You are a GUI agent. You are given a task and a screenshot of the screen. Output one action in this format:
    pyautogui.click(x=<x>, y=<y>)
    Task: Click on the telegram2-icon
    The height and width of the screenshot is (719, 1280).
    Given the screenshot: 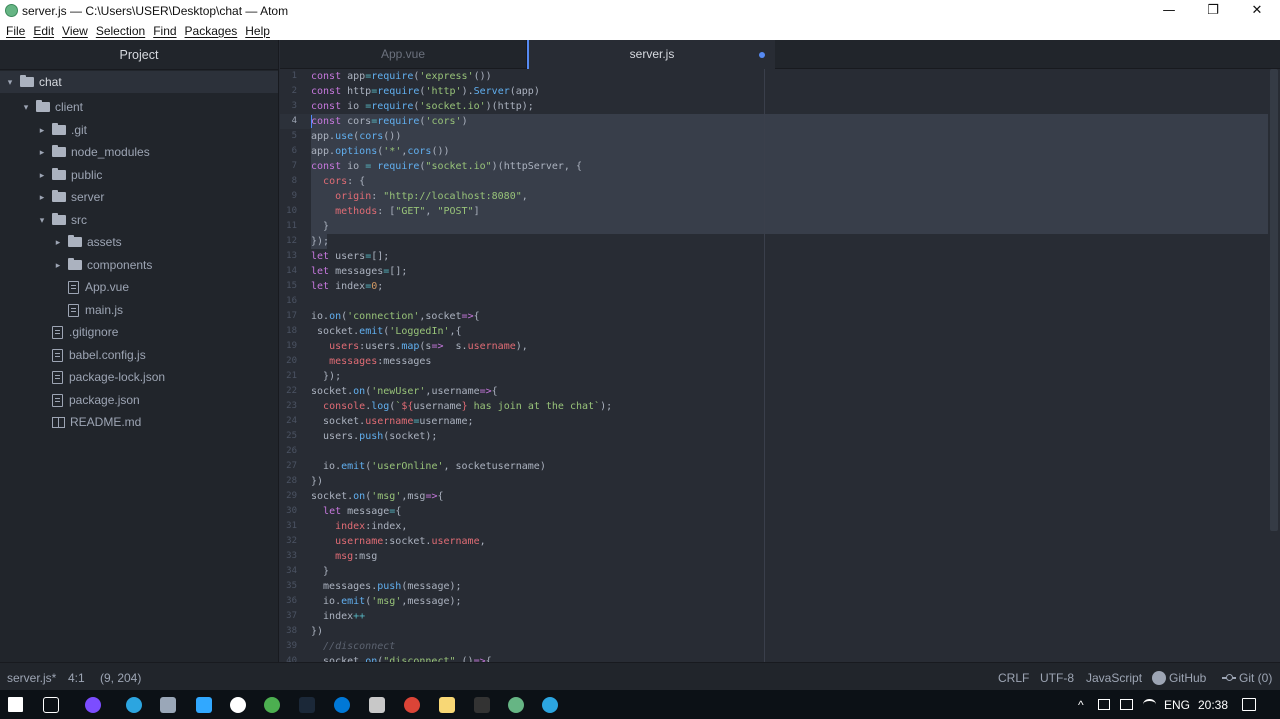 What is the action you would take?
    pyautogui.click(x=550, y=705)
    